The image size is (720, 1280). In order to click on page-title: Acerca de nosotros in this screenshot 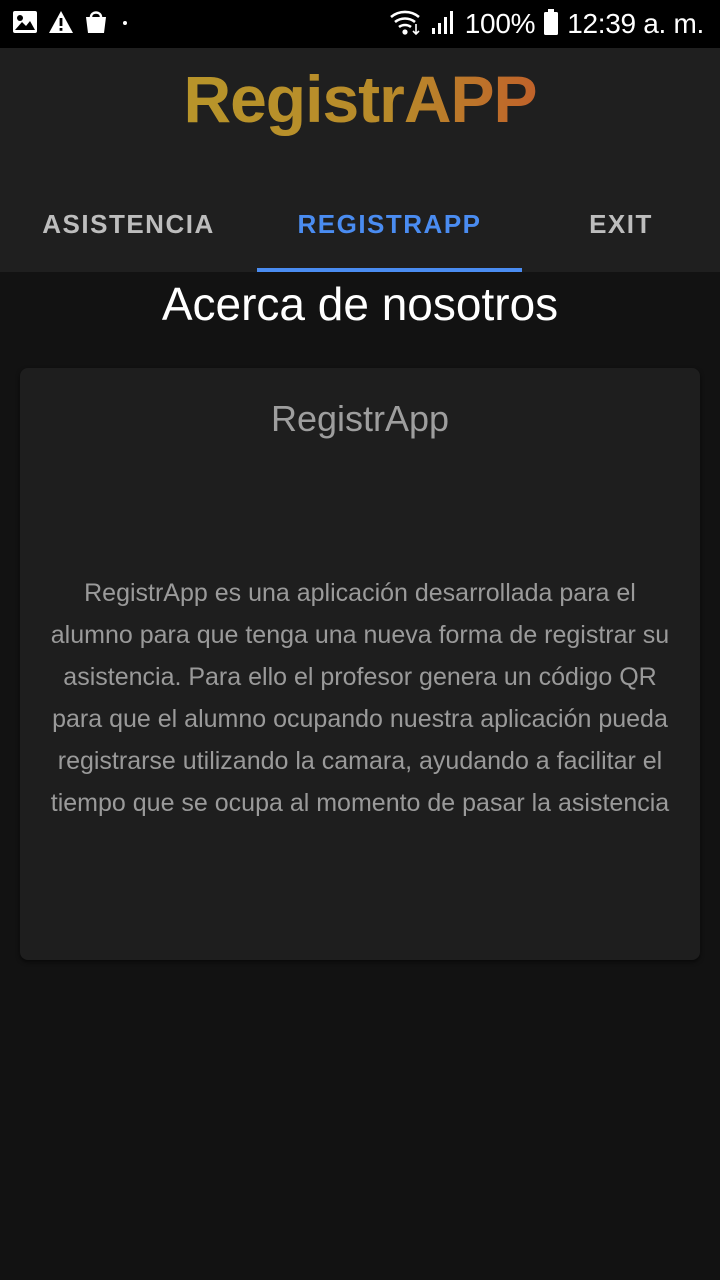, I will do `click(360, 304)`.